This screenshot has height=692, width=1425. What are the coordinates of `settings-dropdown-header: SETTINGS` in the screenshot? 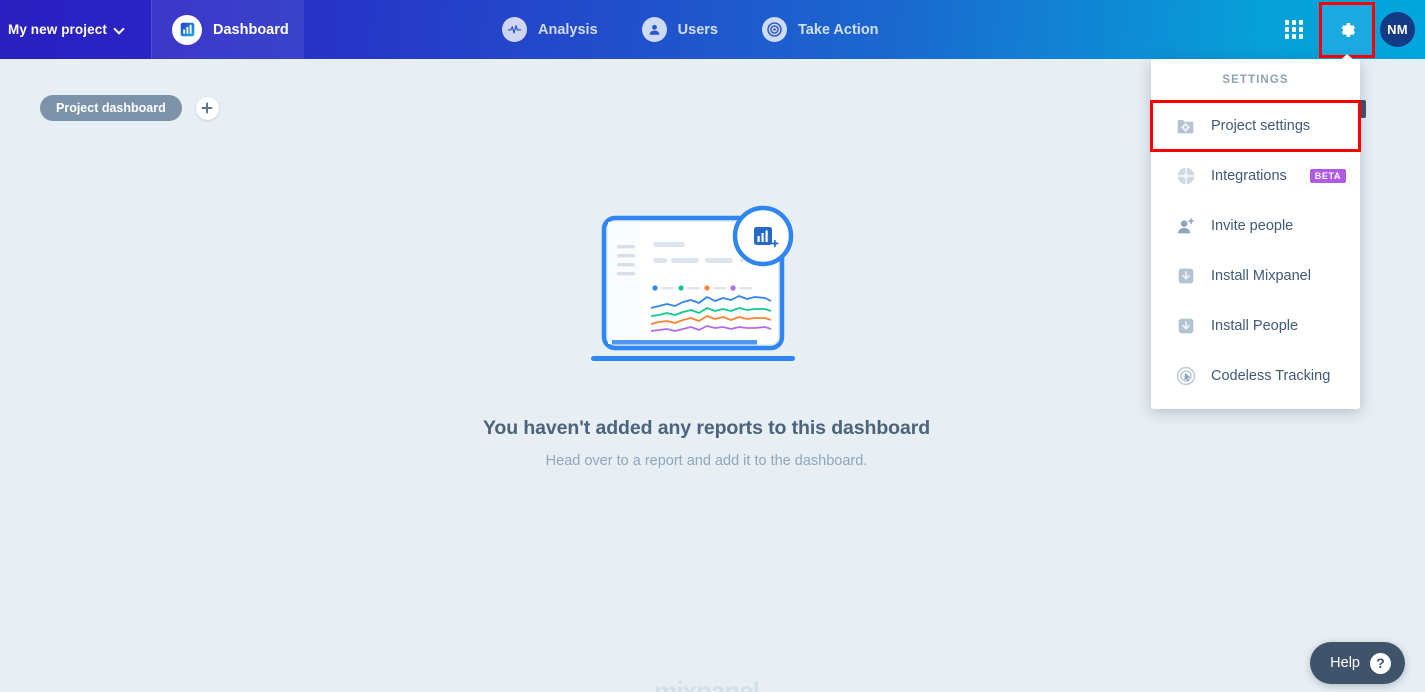 It's located at (1255, 80).